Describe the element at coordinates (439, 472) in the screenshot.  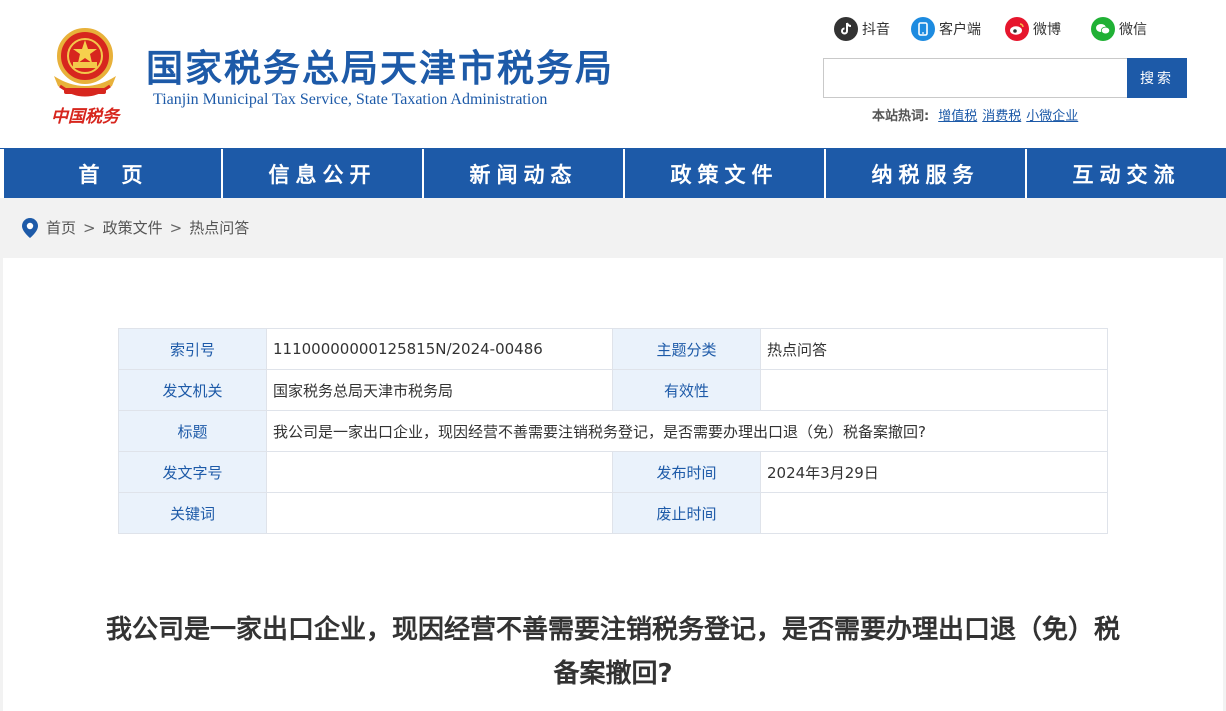
I see `docno-value` at that location.